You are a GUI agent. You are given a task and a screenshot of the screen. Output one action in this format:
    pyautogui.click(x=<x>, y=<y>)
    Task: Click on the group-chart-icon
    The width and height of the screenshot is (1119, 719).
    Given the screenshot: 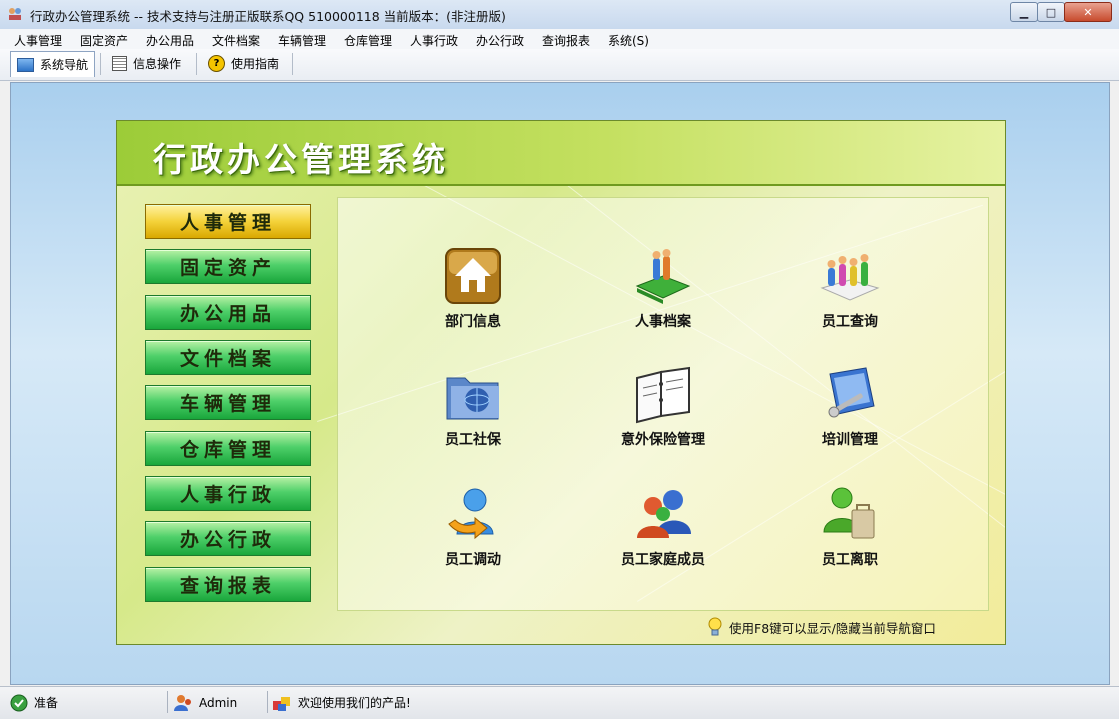 What is the action you would take?
    pyautogui.click(x=850, y=277)
    